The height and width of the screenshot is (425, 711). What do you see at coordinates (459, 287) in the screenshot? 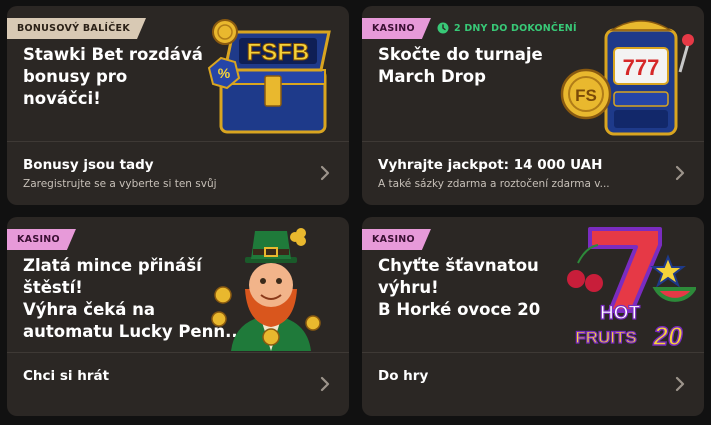
I see `card-title: Chyťte šťavnatou výhru! B Horké ovoce 20` at bounding box center [459, 287].